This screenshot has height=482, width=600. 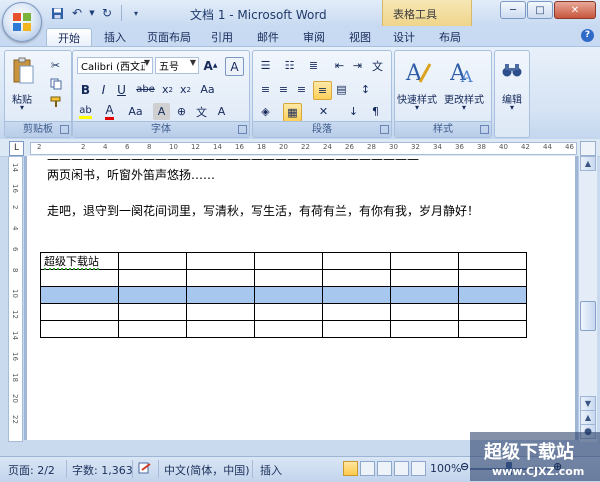 What do you see at coordinates (401, 468) in the screenshot?
I see `outline-view-icon` at bounding box center [401, 468].